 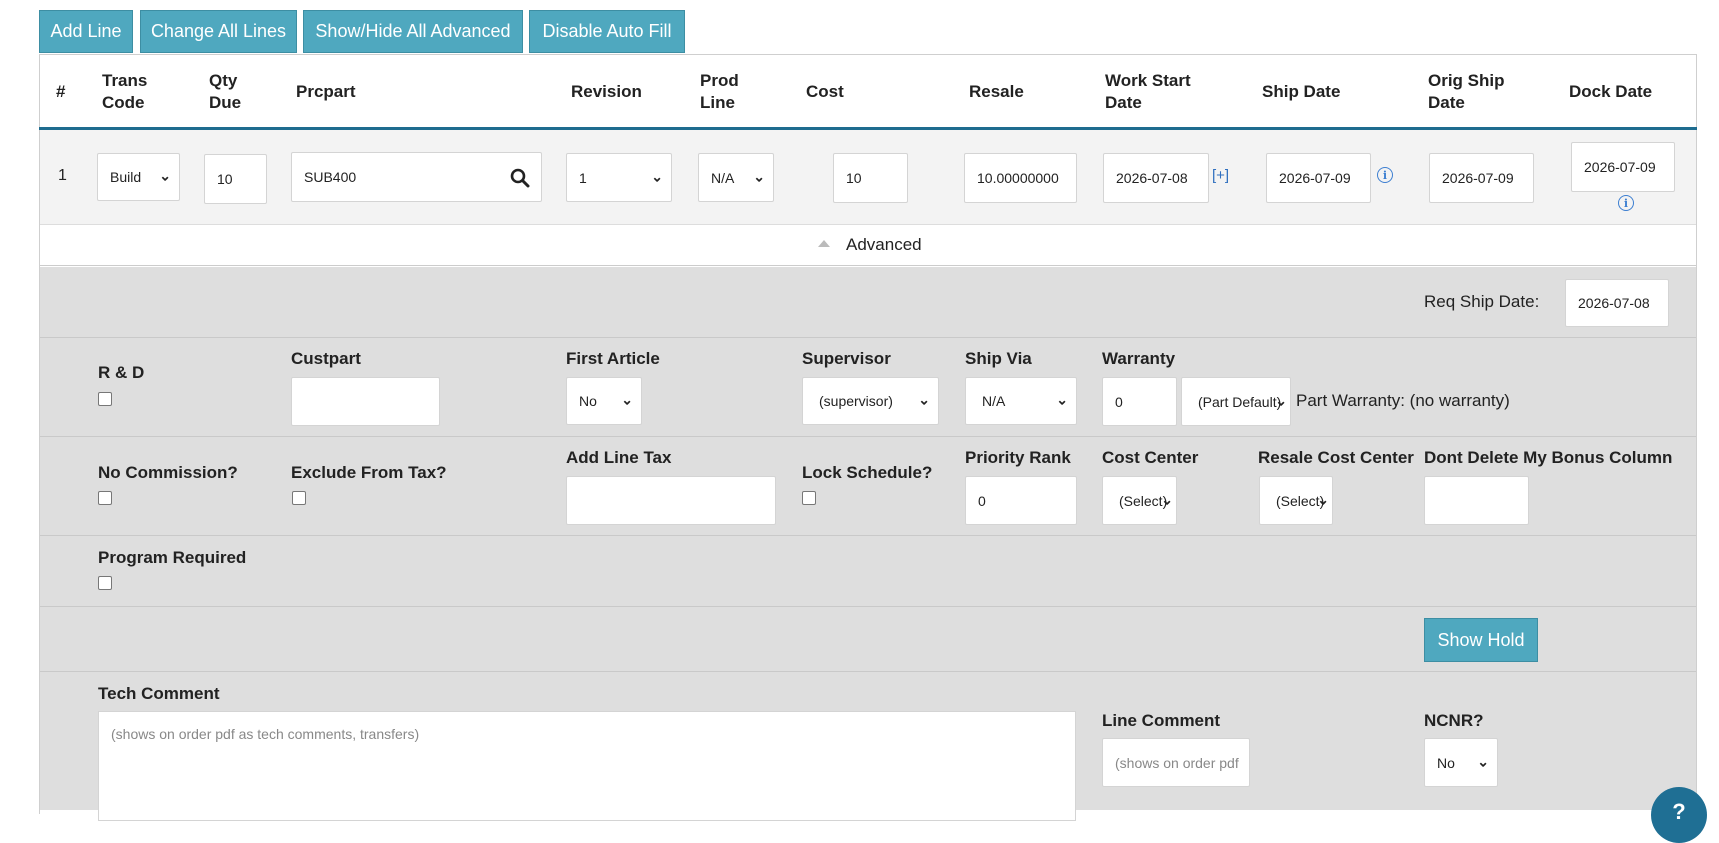 I want to click on cost-center-value: (Select), so click(x=1143, y=500).